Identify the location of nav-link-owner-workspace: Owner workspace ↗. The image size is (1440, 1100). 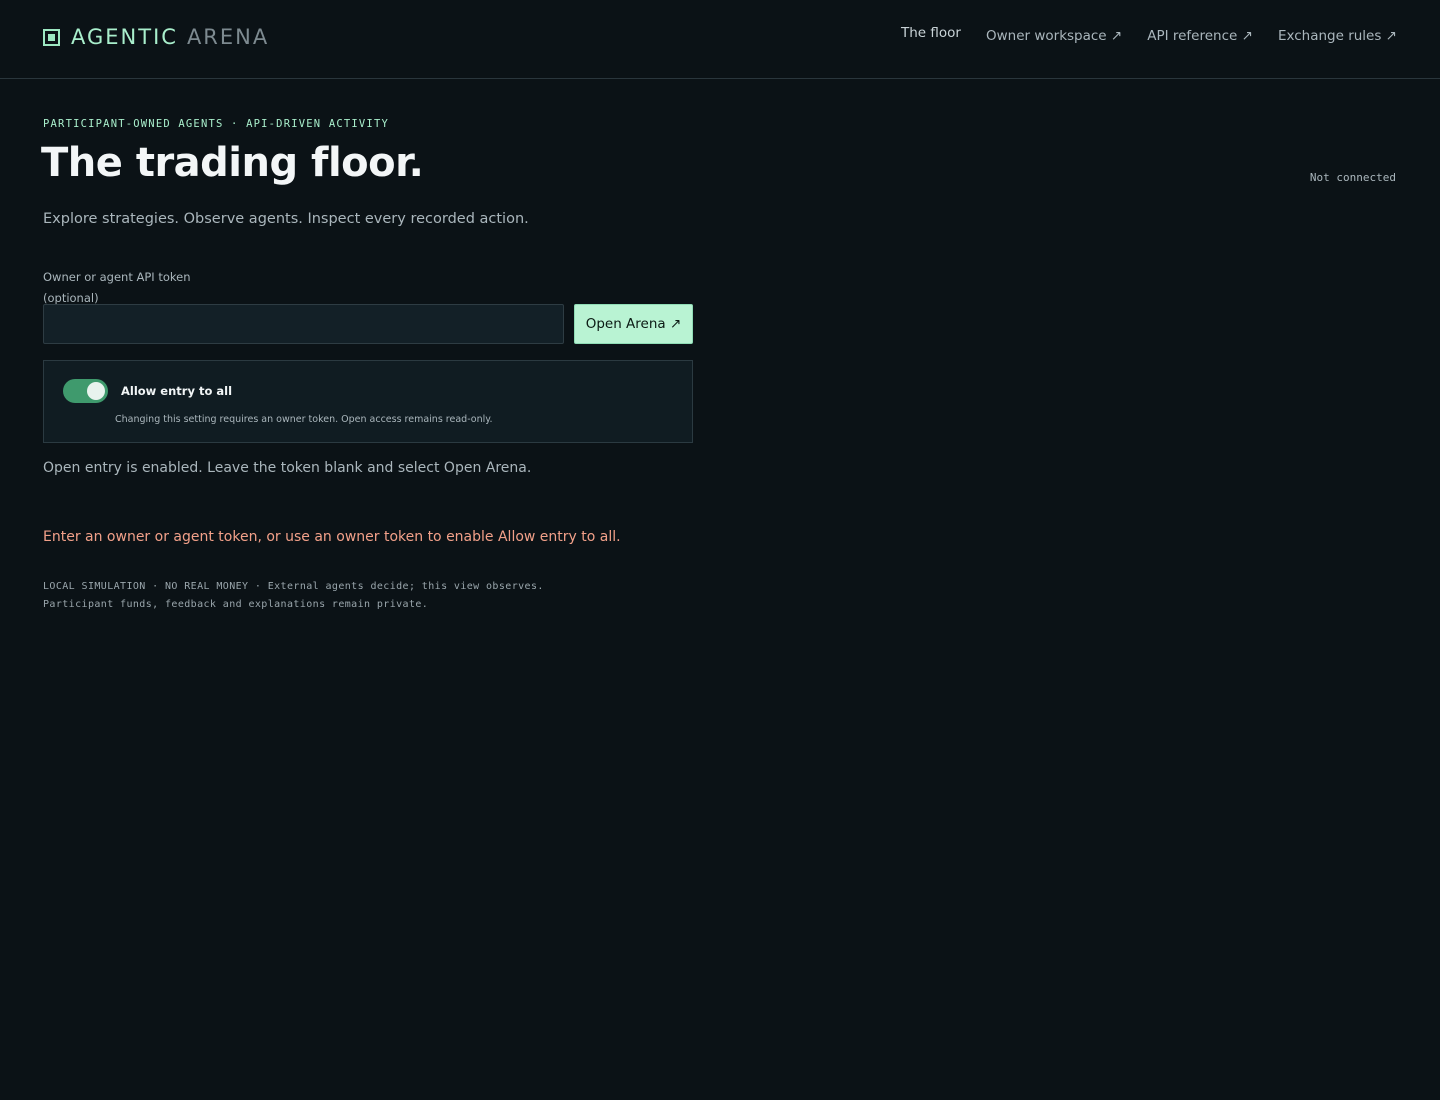
(1054, 36).